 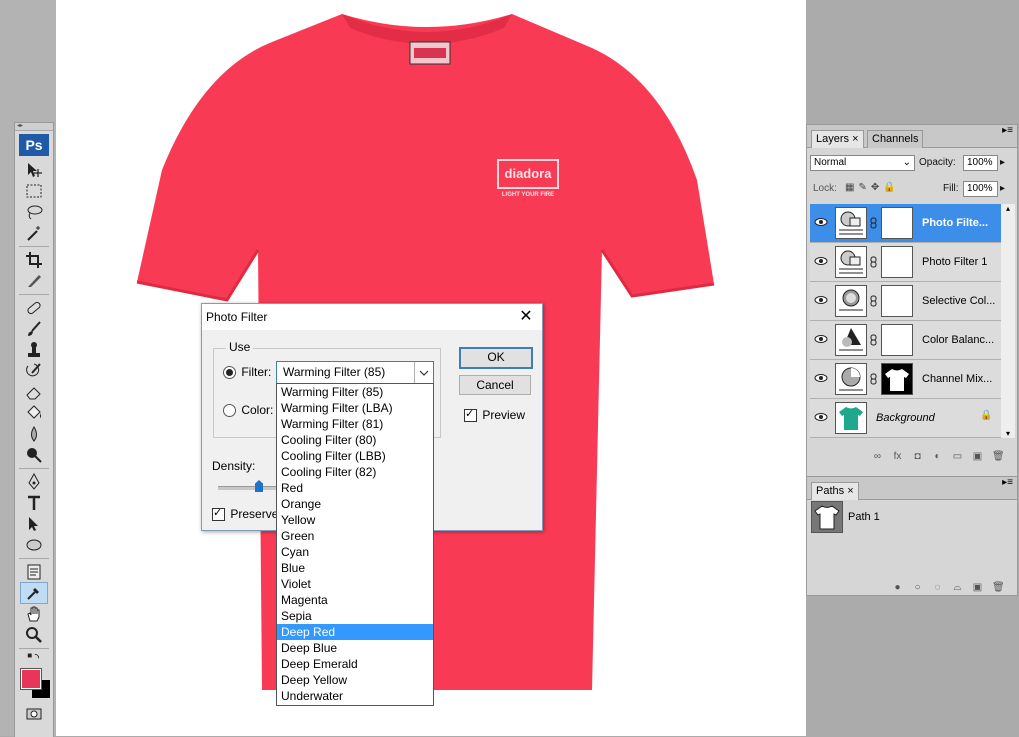 What do you see at coordinates (31, 679) in the screenshot?
I see `foreground-color-swatch` at bounding box center [31, 679].